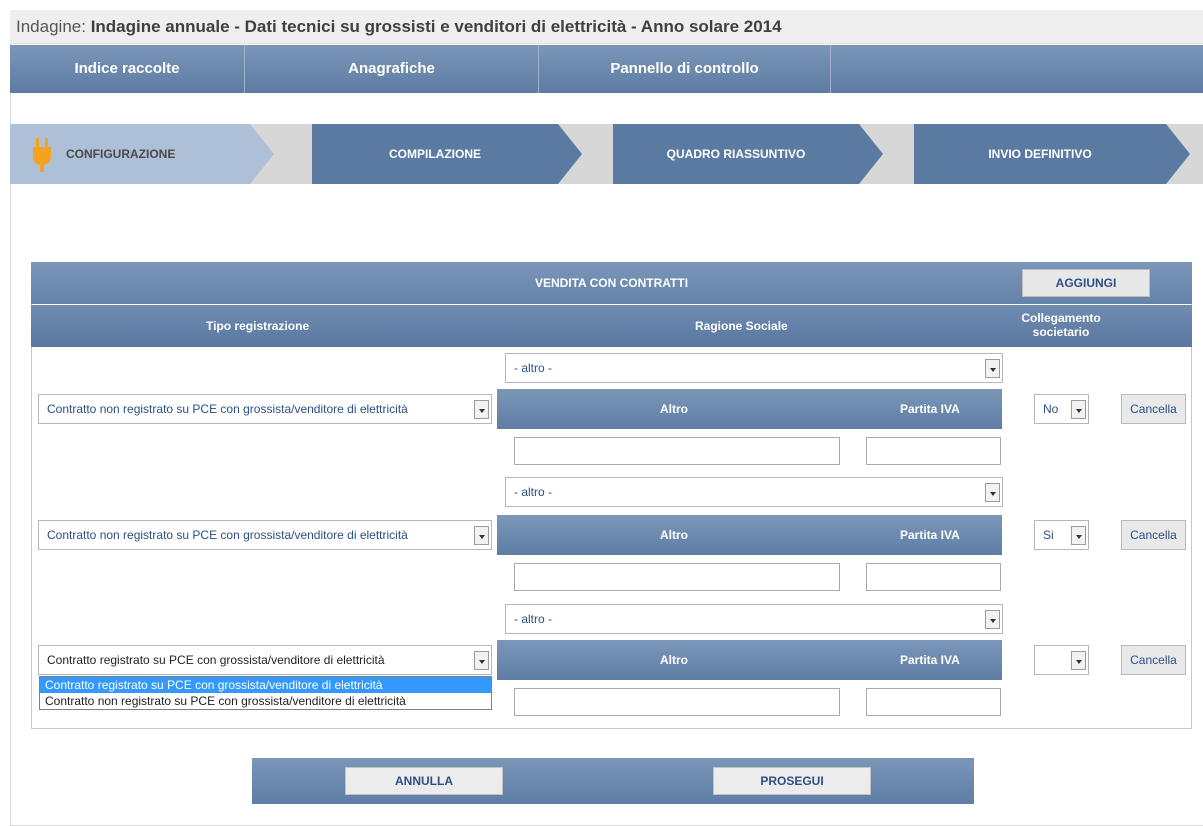 This screenshot has height=826, width=1203. What do you see at coordinates (685, 69) in the screenshot?
I see `nav-pannello-controllo: Pannello di controllo` at bounding box center [685, 69].